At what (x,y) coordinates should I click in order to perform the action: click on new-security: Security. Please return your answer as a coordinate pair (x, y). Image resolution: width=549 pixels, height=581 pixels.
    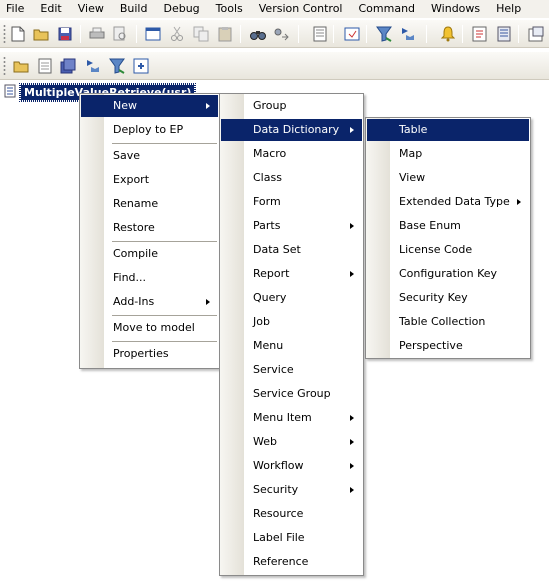
    Looking at the image, I should click on (291, 490).